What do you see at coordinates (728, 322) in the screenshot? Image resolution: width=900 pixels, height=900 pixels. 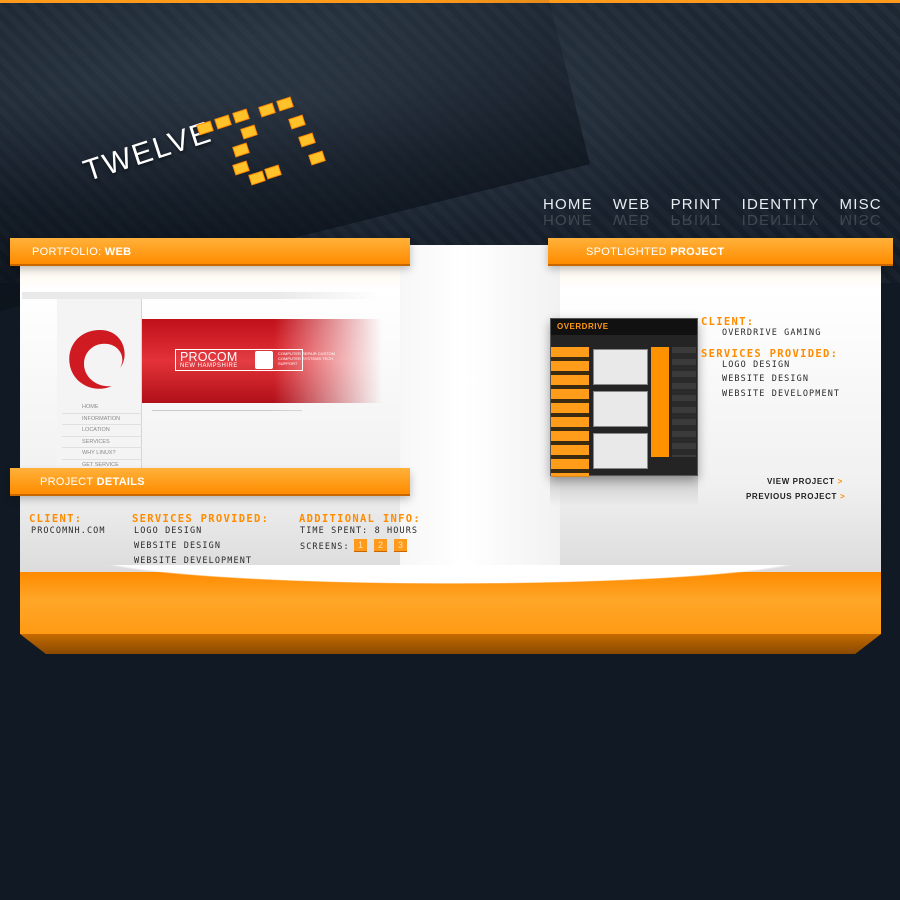 I see `spotlight-client-label: CLIENT:` at bounding box center [728, 322].